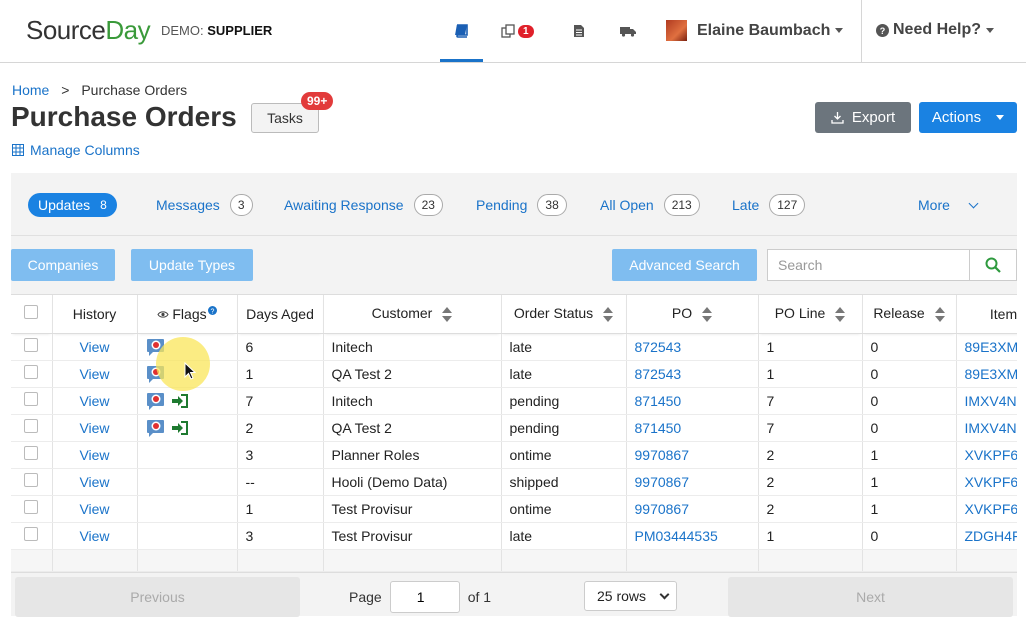 Image resolution: width=1026 pixels, height=617 pixels. Describe the element at coordinates (424, 597) in the screenshot. I see `page-number-input` at that location.